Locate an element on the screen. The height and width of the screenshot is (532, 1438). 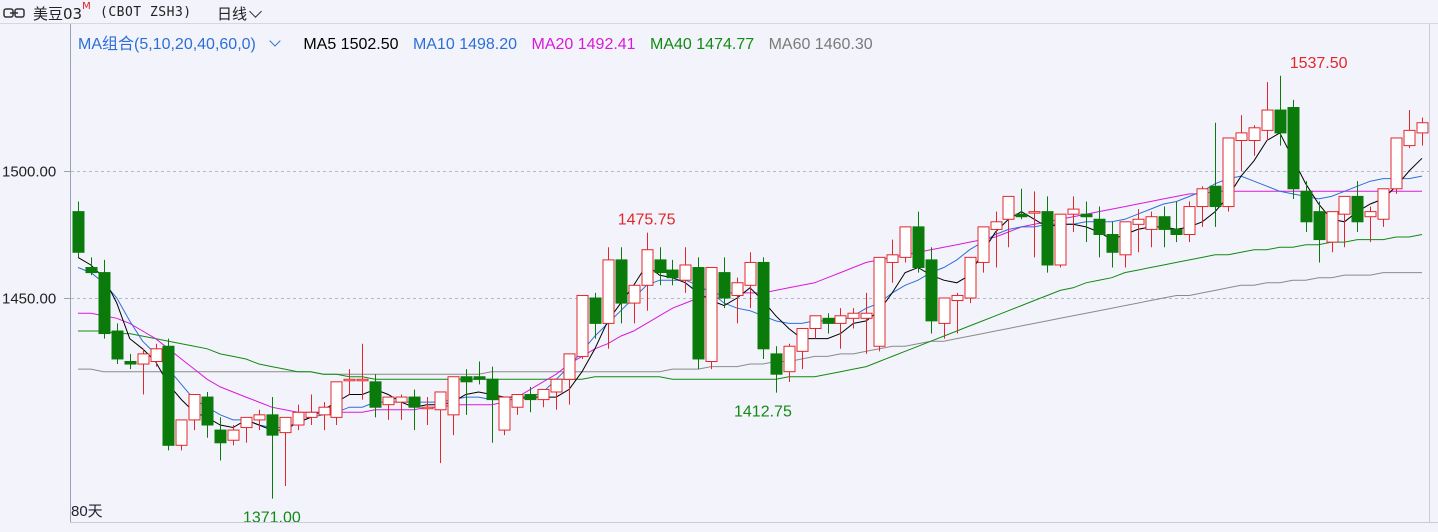
y-tick-label: 1500.00 is located at coordinates (29, 172).